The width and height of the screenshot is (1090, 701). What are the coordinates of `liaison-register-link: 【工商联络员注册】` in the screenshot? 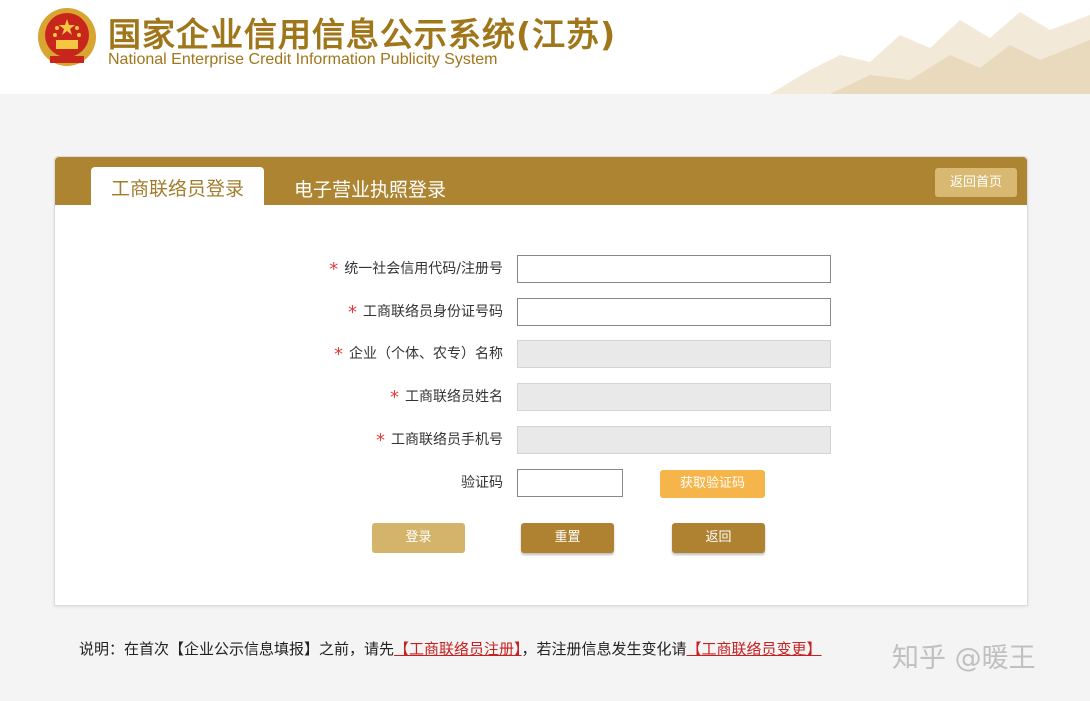 It's located at (458, 649).